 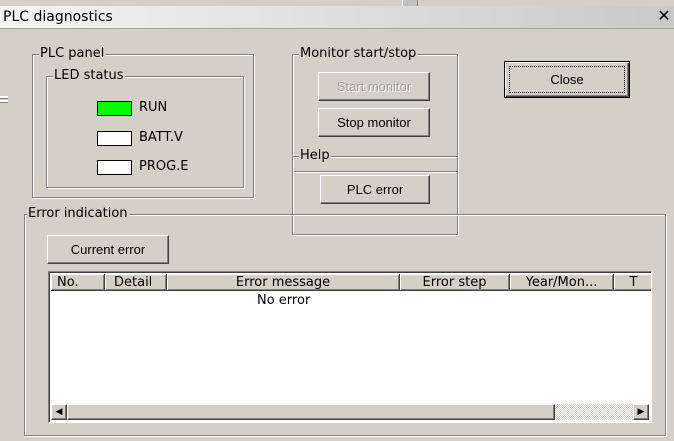 What do you see at coordinates (632, 282) in the screenshot?
I see `column-header-time: T` at bounding box center [632, 282].